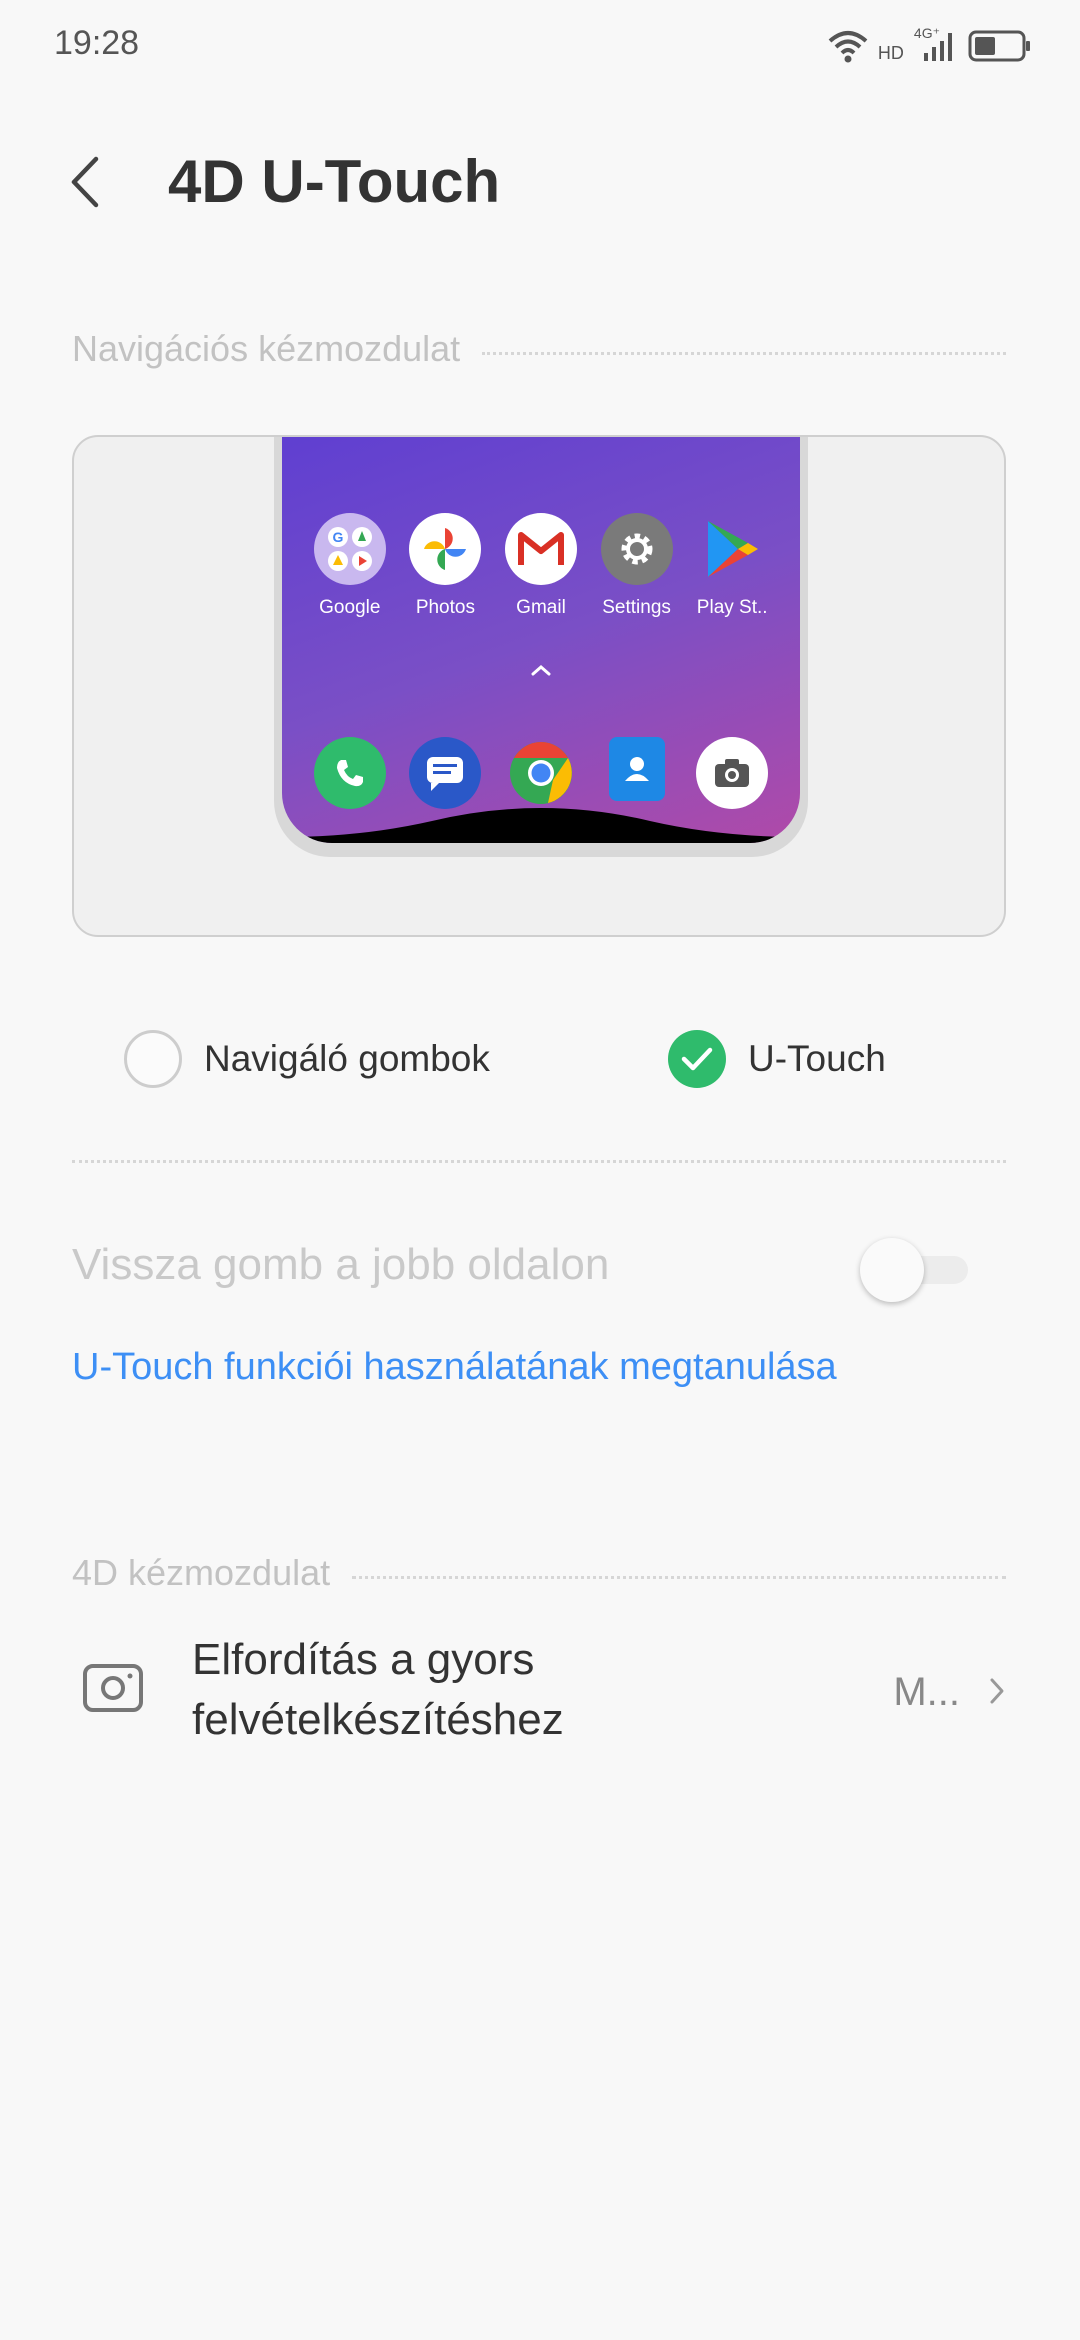 Image resolution: width=1080 pixels, height=2340 pixels. I want to click on back-arrow-icon, so click(85, 182).